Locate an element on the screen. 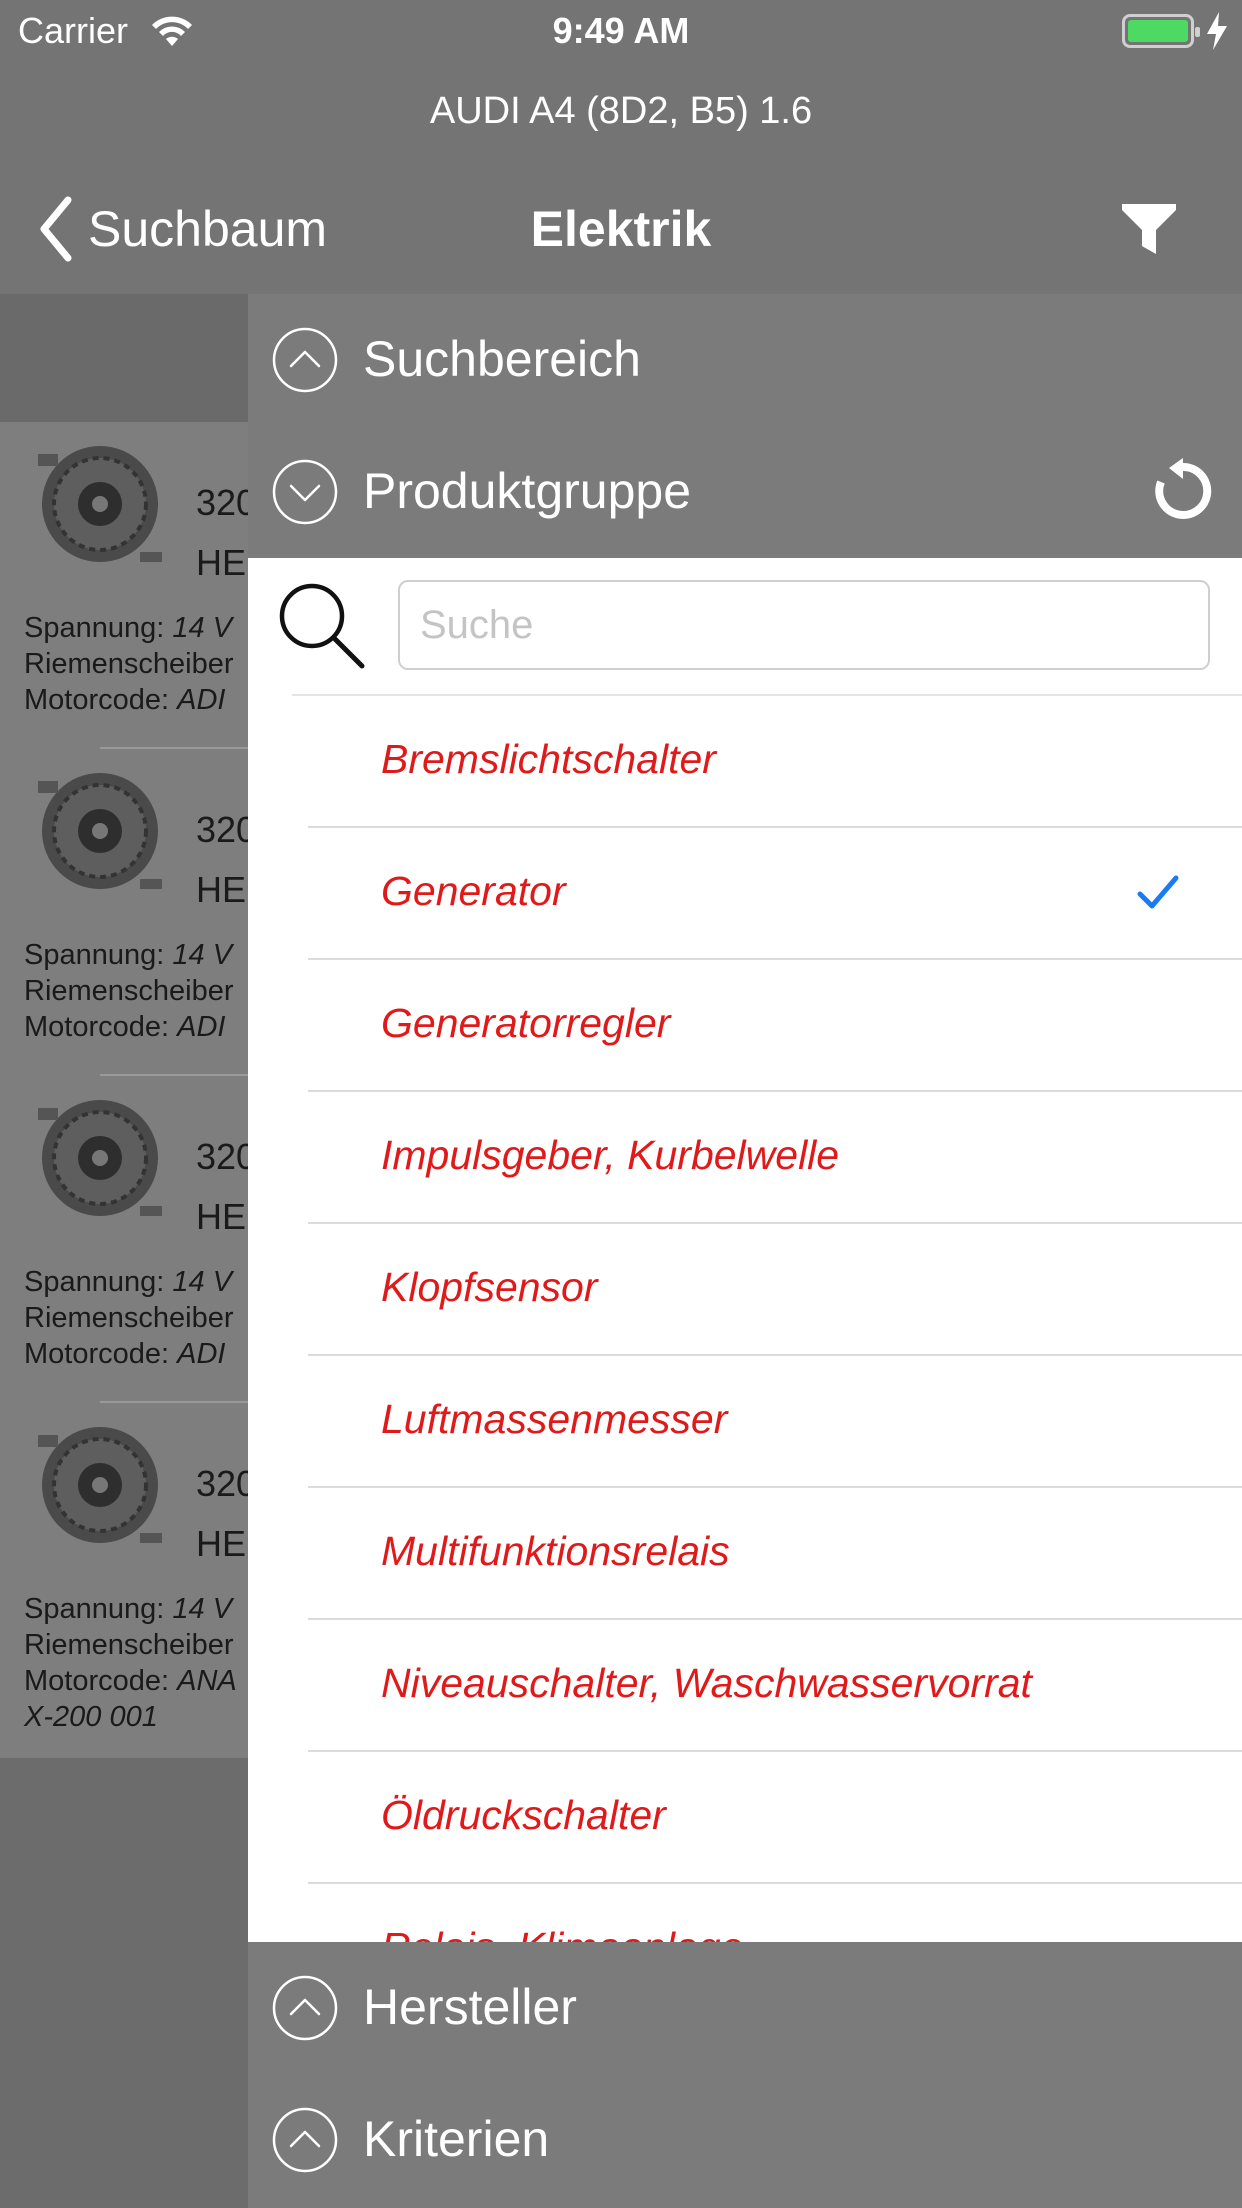  vehicle-subtitle: AUDI A4 (8D2, B5) 1.6 is located at coordinates (621, 111).